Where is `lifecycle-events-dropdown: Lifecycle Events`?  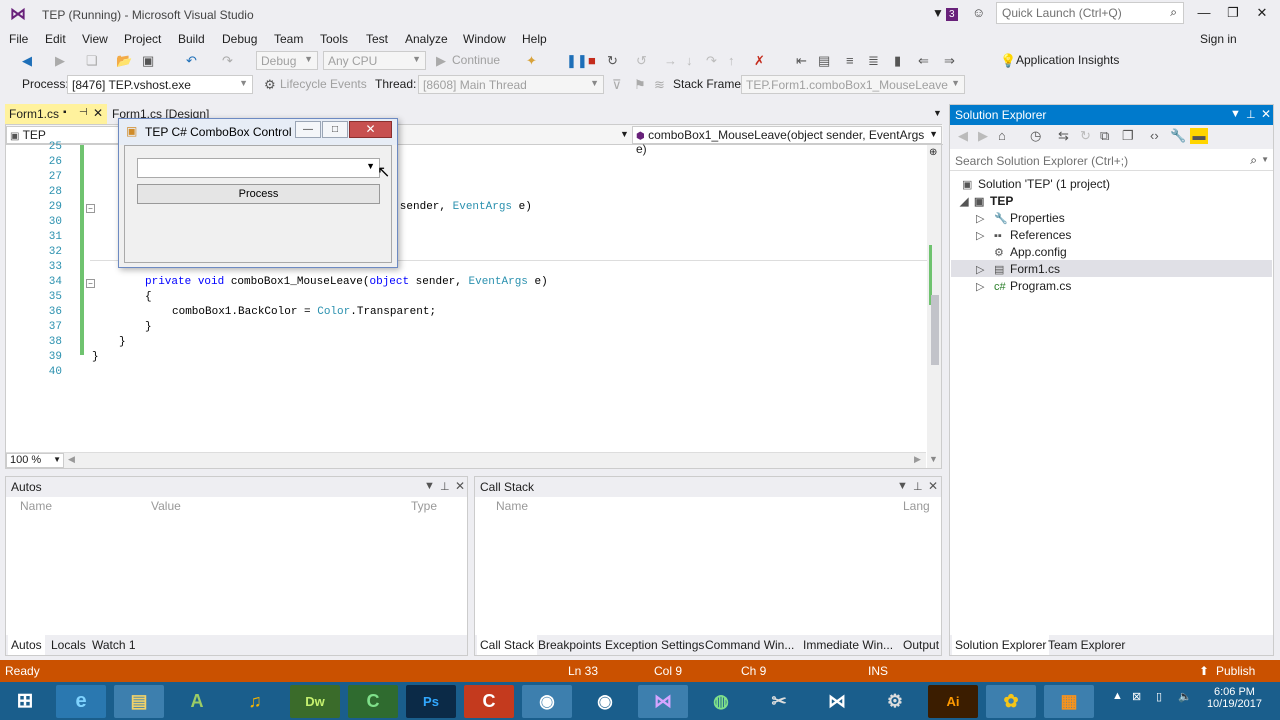 lifecycle-events-dropdown: Lifecycle Events is located at coordinates (323, 84).